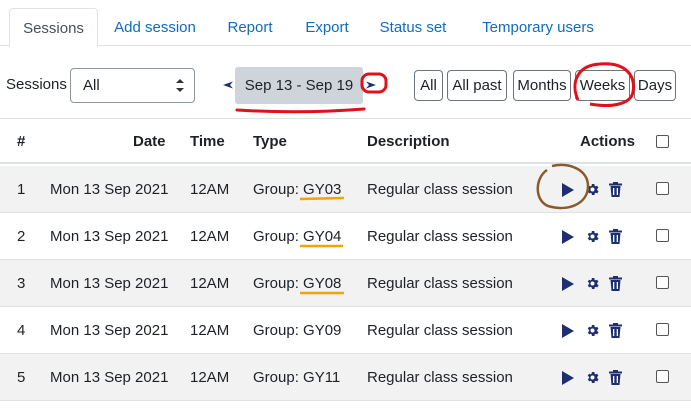 The width and height of the screenshot is (691, 412). I want to click on row-number: 3, so click(21, 283).